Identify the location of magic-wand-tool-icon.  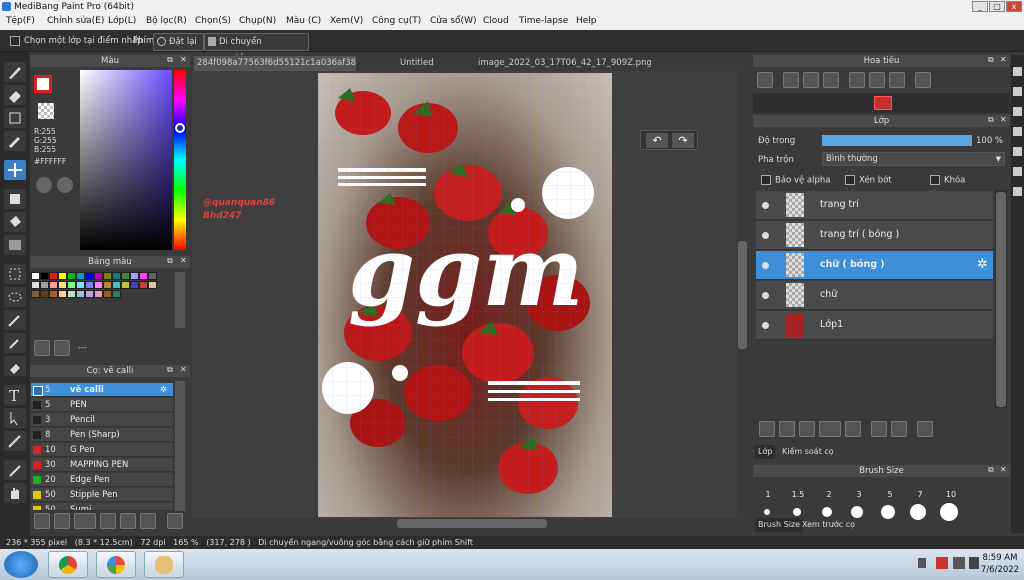
(15, 320).